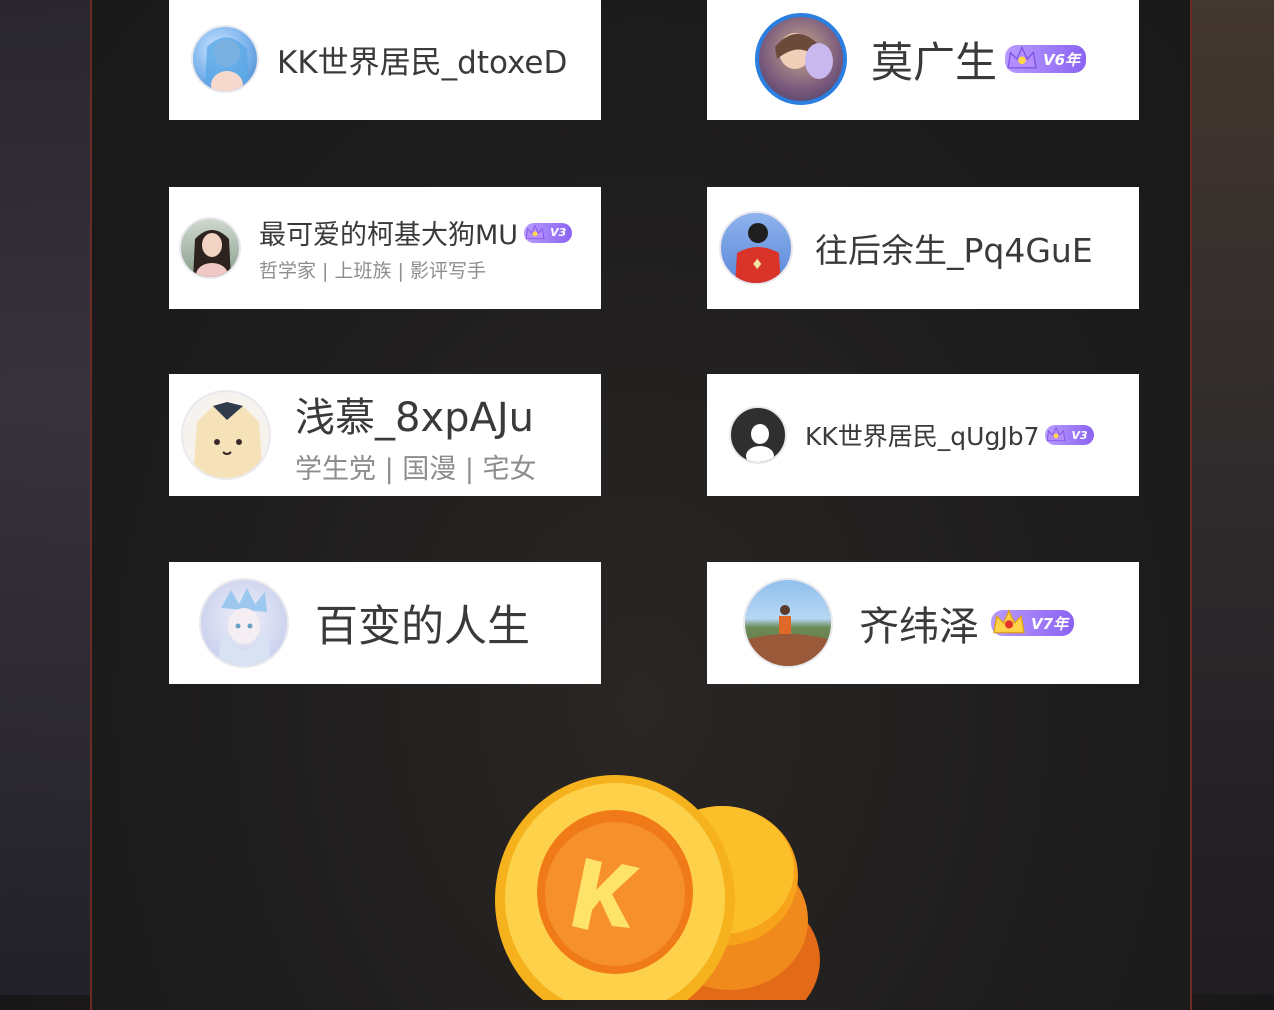  I want to click on user-card: 齐纬泽 V7年, so click(923, 623).